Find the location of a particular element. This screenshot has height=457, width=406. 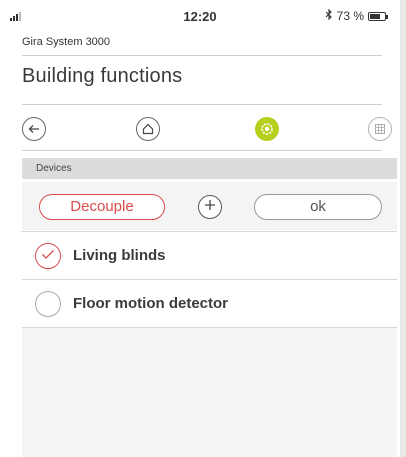

list-item: Floor motion detector is located at coordinates (209, 303).